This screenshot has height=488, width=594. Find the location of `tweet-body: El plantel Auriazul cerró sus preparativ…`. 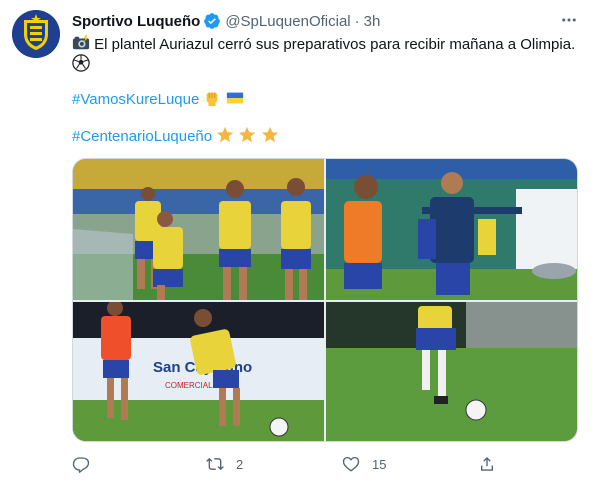

tweet-body: El plantel Auriazul cerró sus preparativ… is located at coordinates (335, 44).